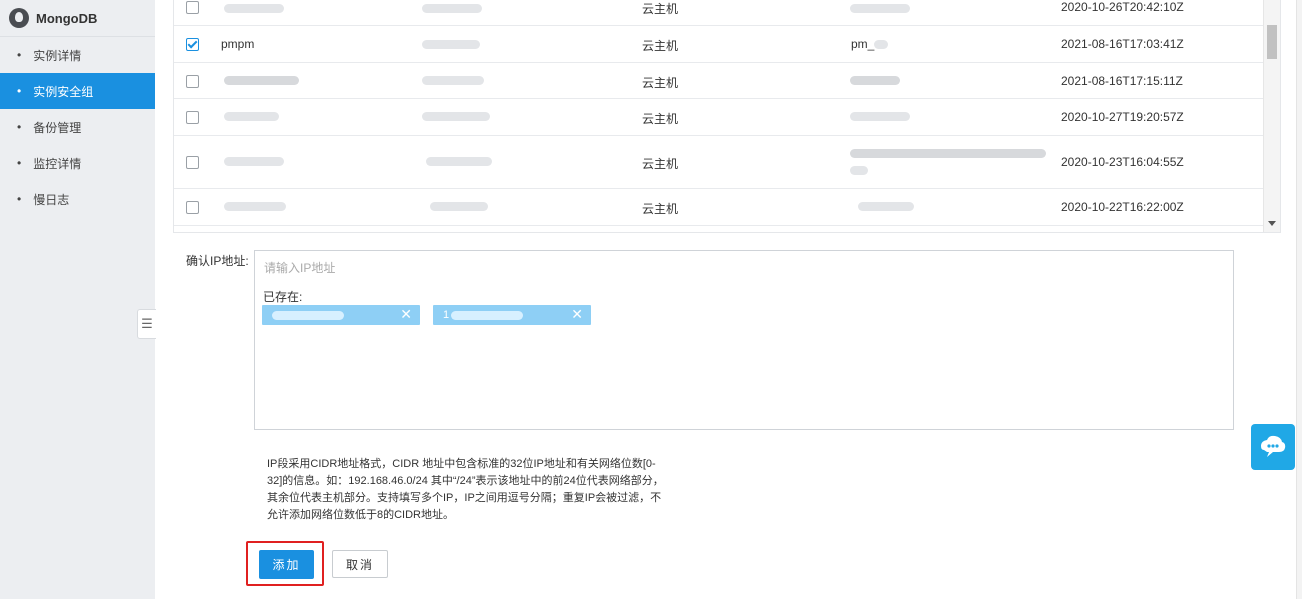  I want to click on sidebar-item-instance-details: • 实例详情, so click(77, 55).